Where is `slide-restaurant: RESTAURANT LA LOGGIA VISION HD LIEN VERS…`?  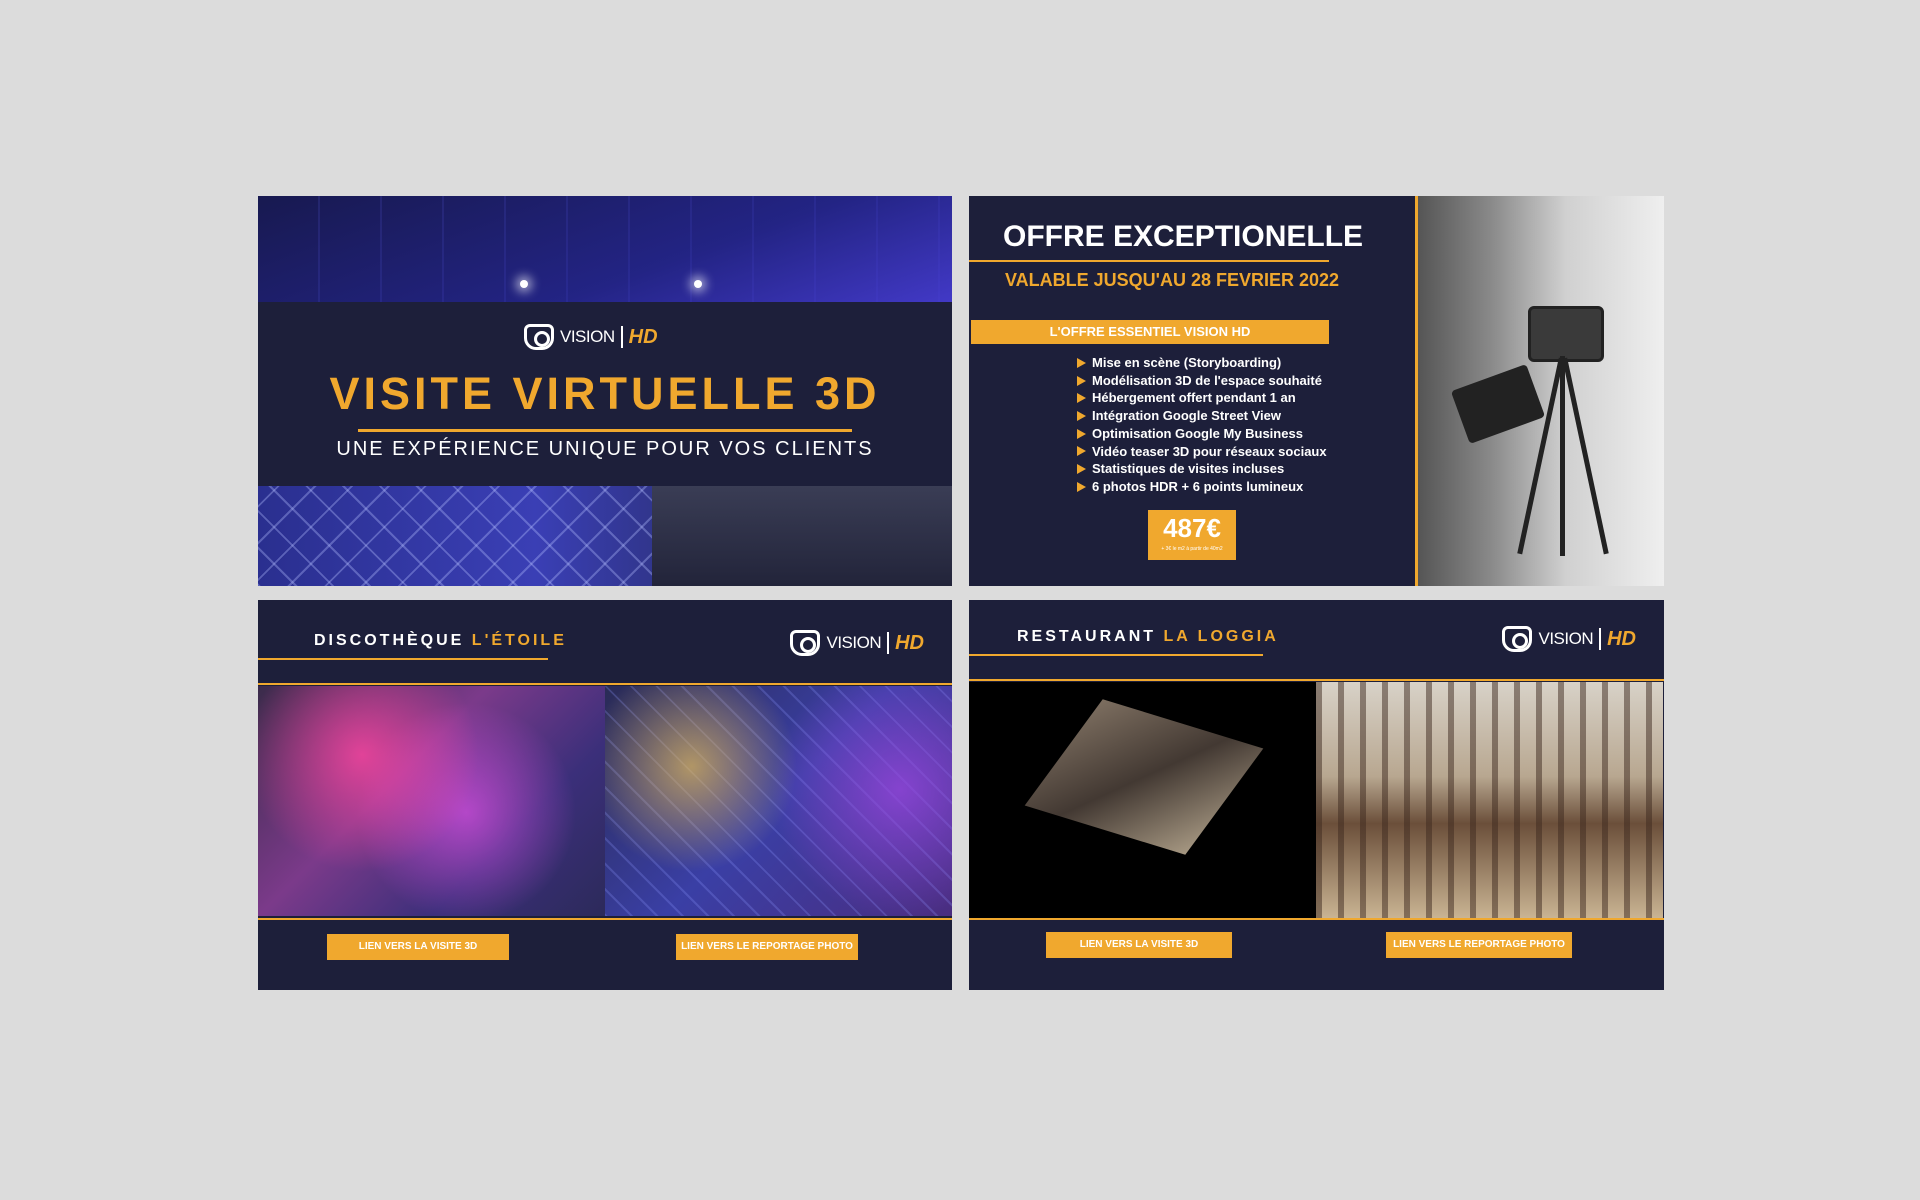
slide-restaurant: RESTAURANT LA LOGGIA VISION HD LIEN VERS… is located at coordinates (1316, 795).